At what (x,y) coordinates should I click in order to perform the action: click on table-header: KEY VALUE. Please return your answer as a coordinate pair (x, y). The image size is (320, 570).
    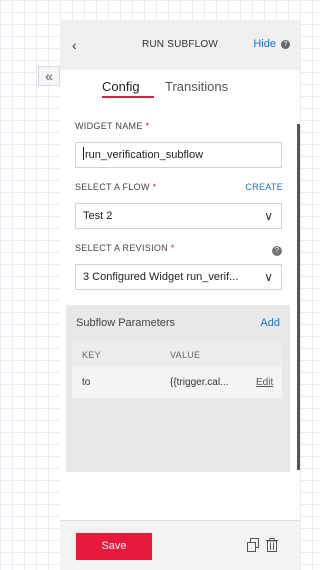
    Looking at the image, I should click on (177, 354).